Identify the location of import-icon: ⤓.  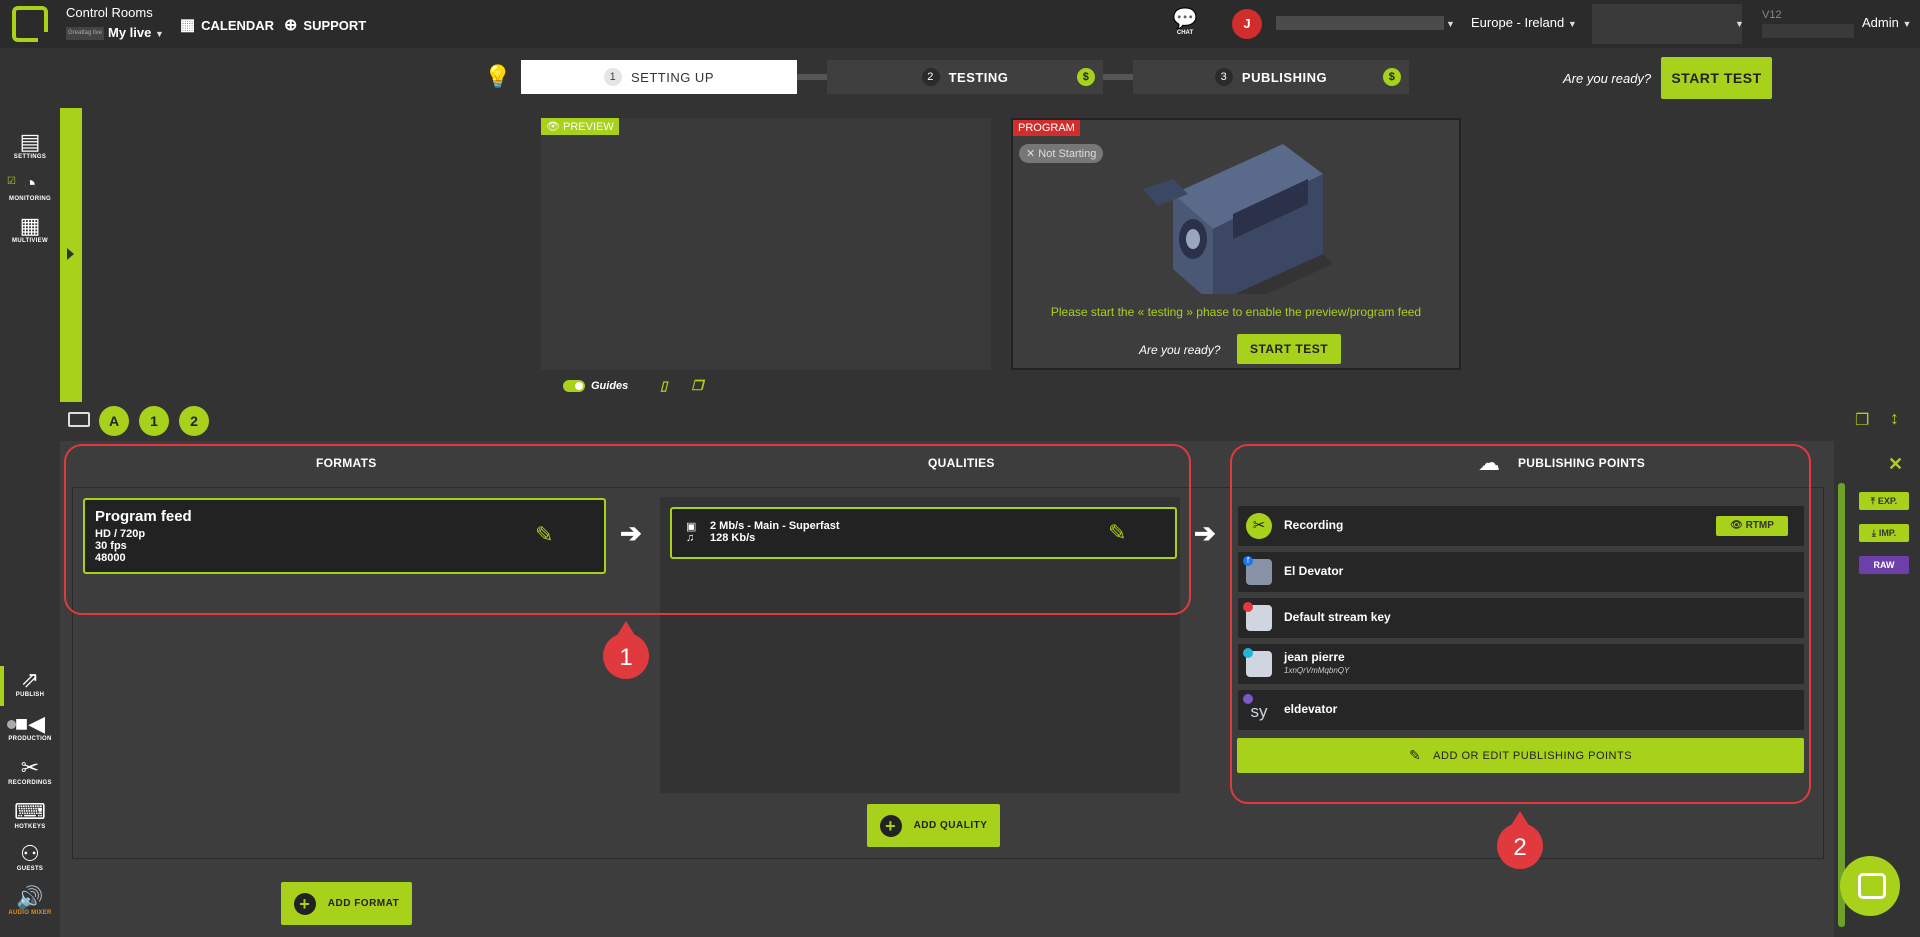
(1873, 532).